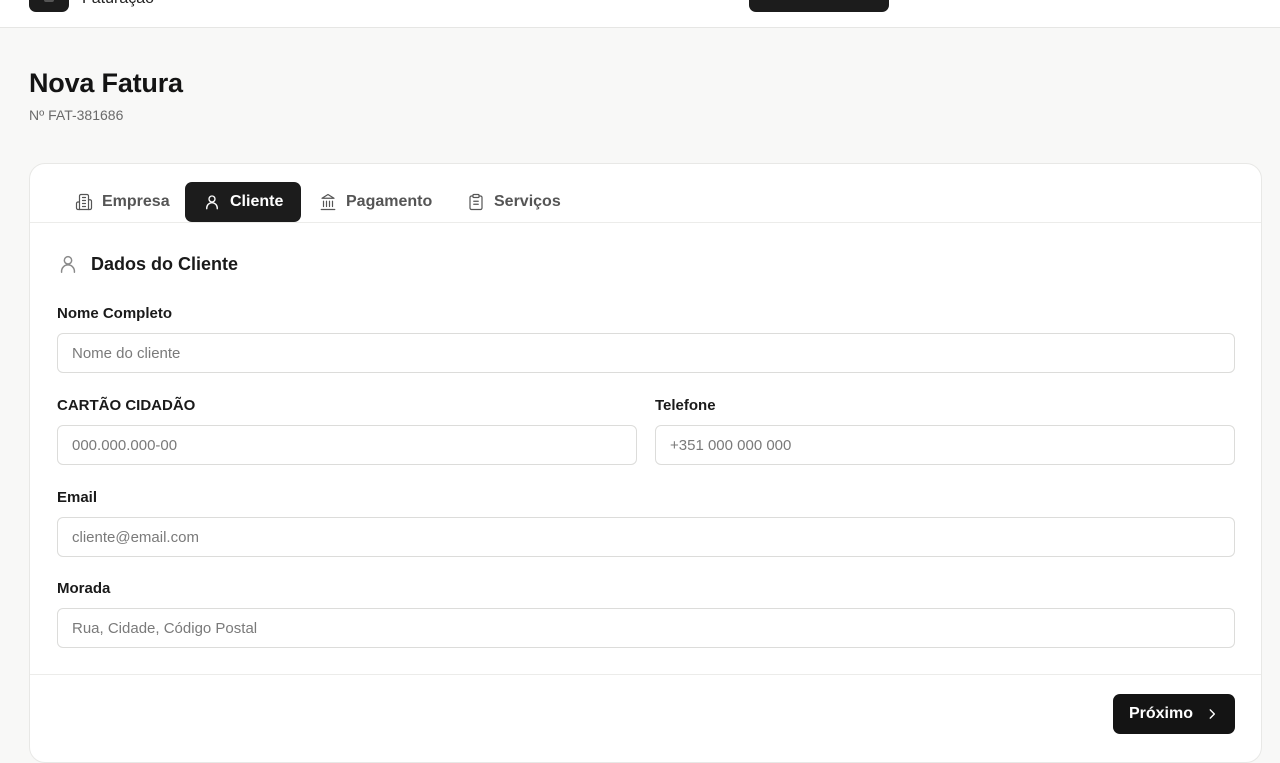  I want to click on tab-servicos: Serviços, so click(514, 202).